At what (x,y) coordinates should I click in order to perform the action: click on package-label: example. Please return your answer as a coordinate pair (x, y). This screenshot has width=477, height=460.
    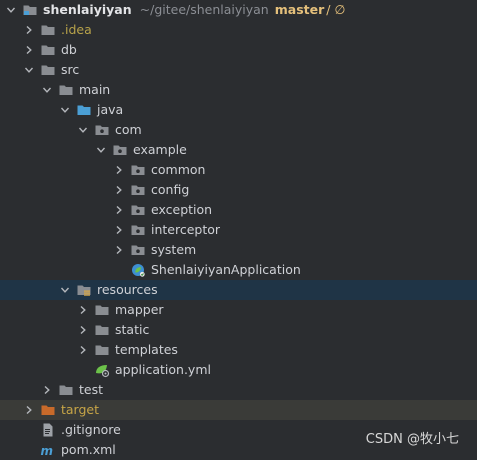
    Looking at the image, I should click on (160, 149).